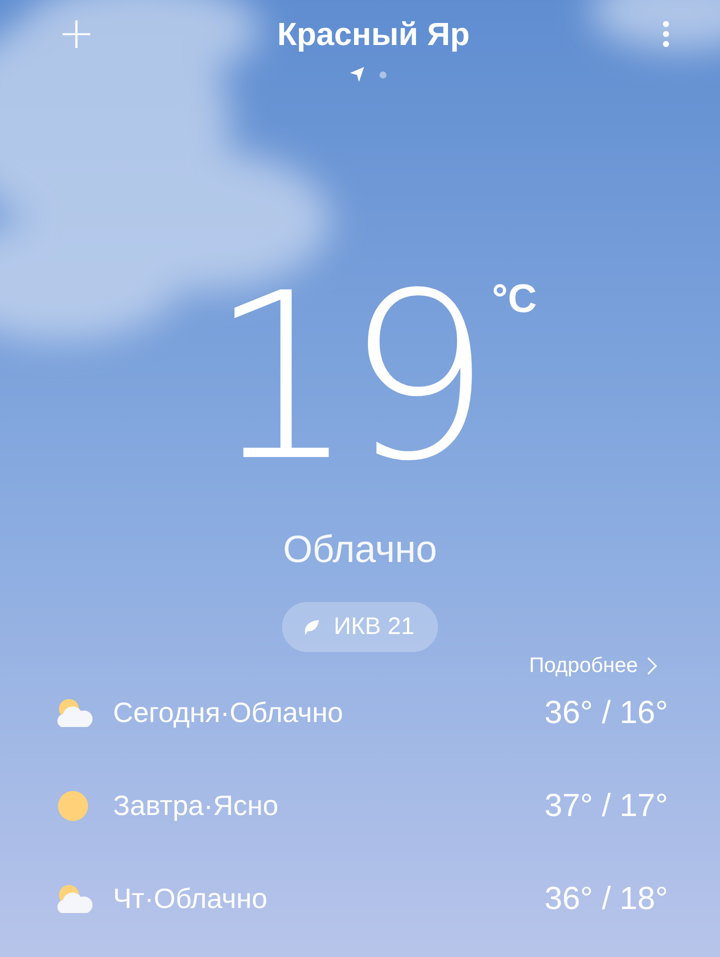 This screenshot has width=720, height=957. I want to click on chevron-right-icon, so click(652, 666).